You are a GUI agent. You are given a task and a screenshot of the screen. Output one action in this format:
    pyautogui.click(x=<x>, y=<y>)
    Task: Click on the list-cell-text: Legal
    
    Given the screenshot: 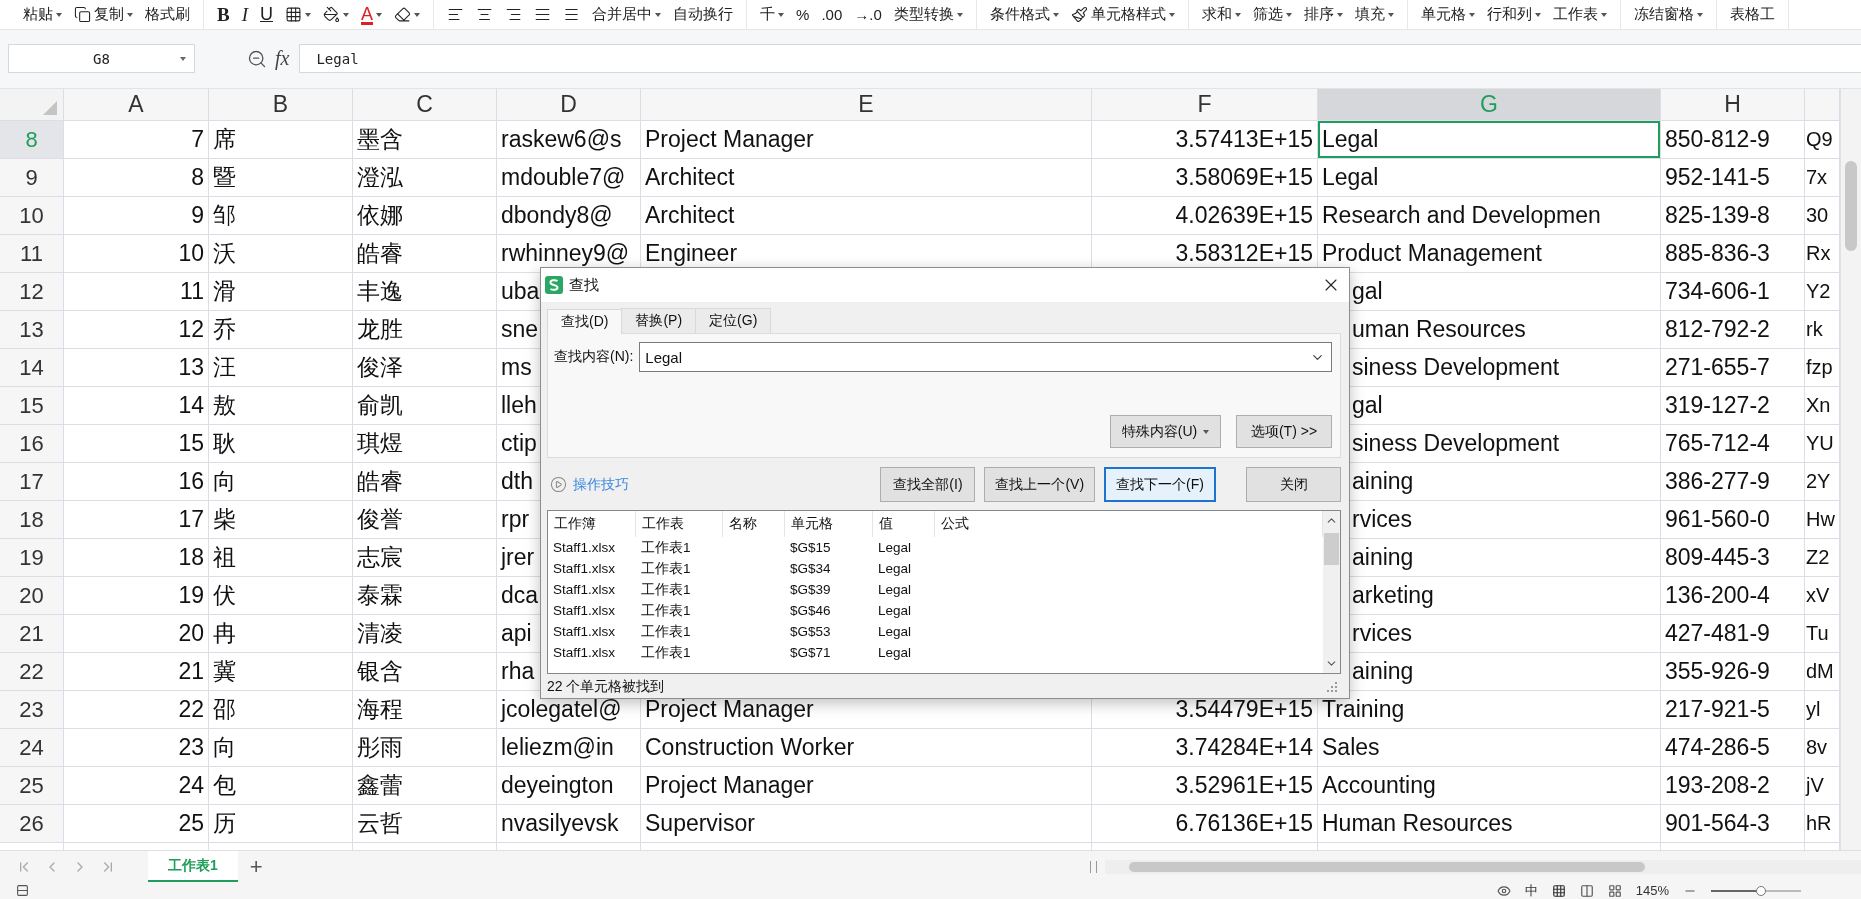 What is the action you would take?
    pyautogui.click(x=895, y=632)
    